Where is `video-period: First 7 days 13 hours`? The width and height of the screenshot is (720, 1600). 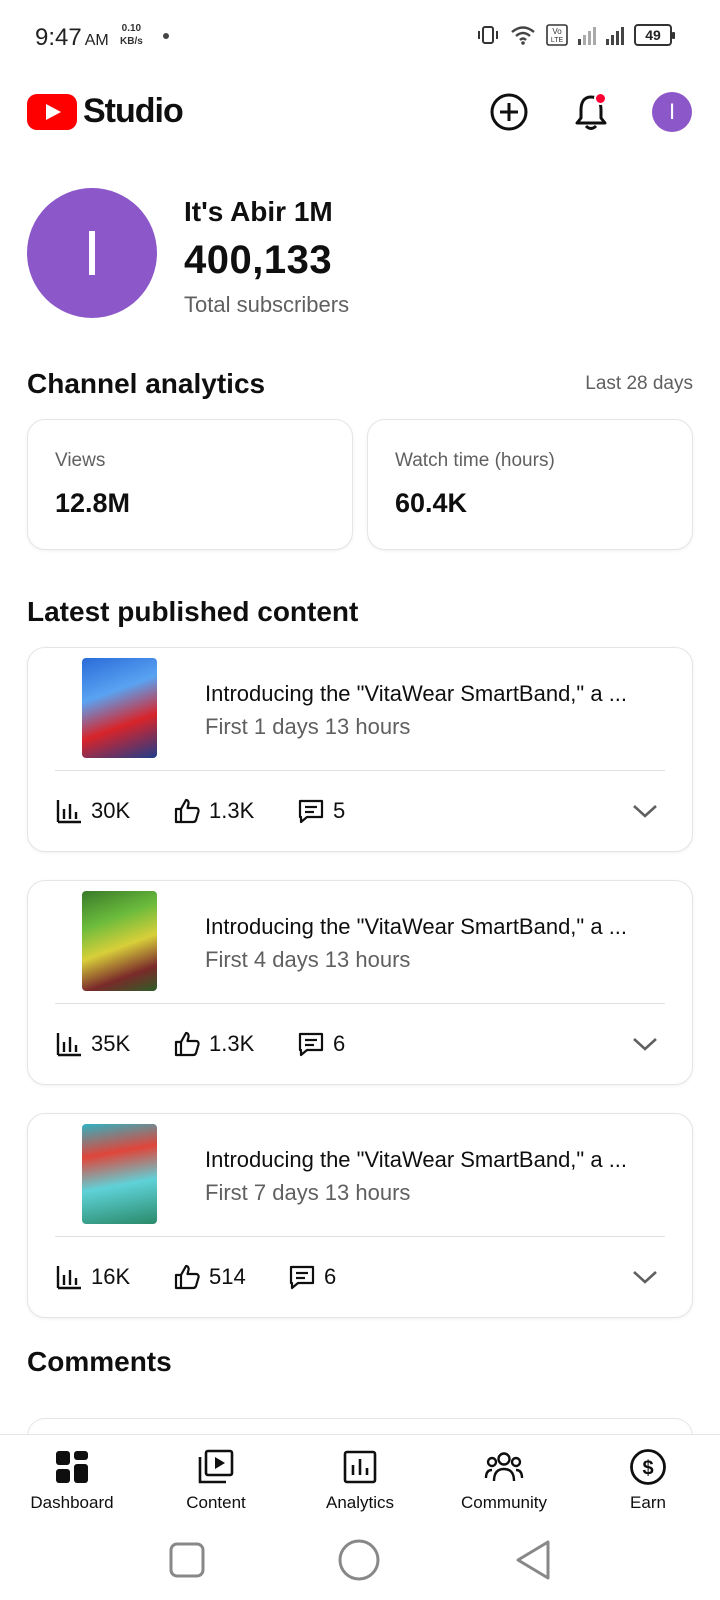 video-period: First 7 days 13 hours is located at coordinates (308, 1192).